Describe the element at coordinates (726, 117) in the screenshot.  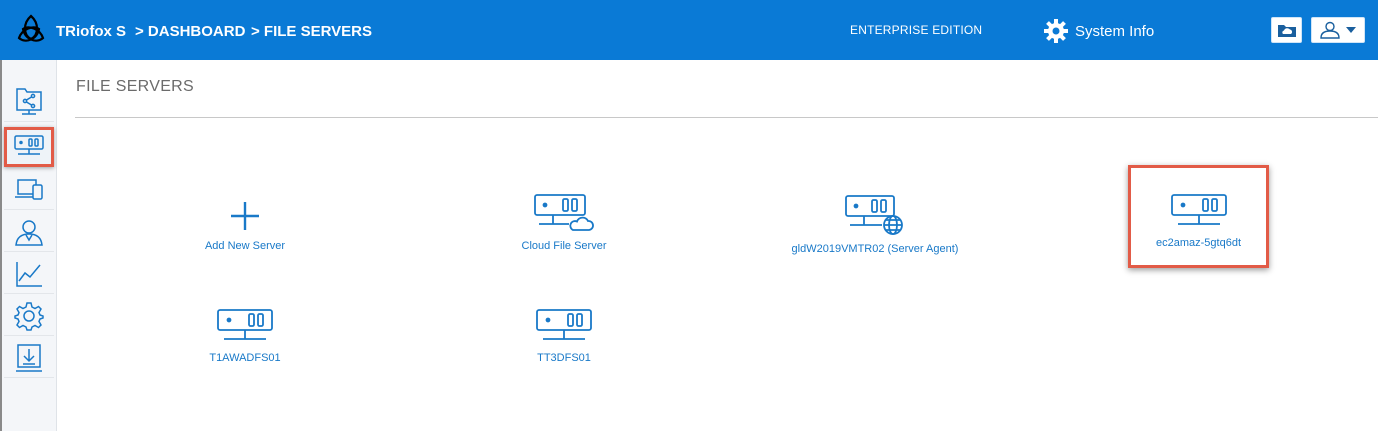
I see `title-divider` at that location.